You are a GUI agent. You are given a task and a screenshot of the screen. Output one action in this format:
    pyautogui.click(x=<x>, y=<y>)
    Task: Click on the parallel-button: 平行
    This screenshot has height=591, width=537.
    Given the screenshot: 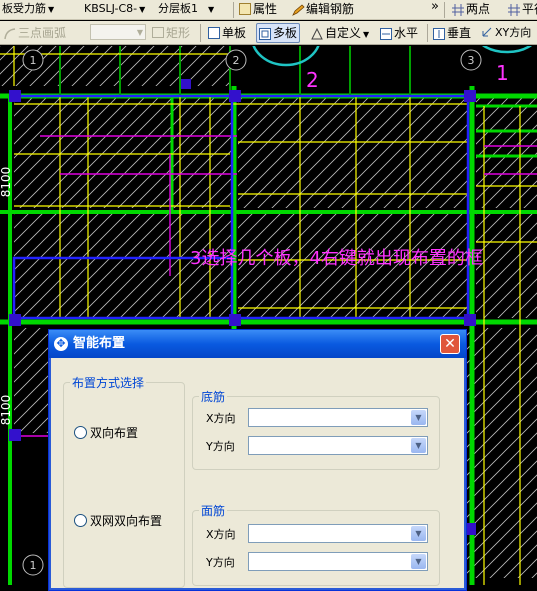 What is the action you would take?
    pyautogui.click(x=522, y=9)
    